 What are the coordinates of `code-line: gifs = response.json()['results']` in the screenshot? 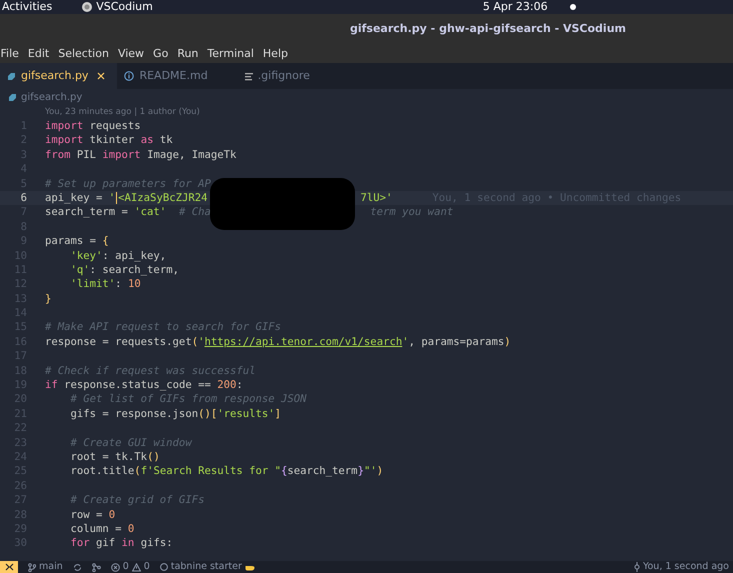 It's located at (176, 414).